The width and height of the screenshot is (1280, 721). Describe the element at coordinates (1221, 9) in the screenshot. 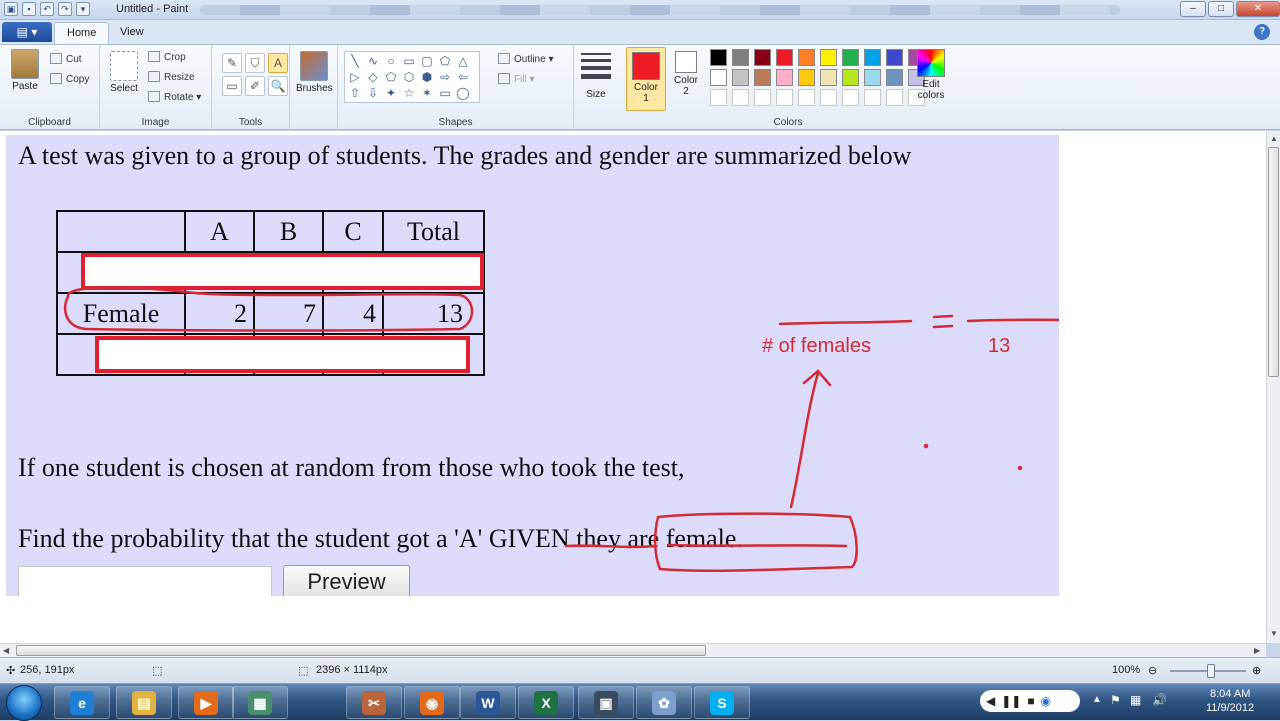

I see `maximize-button: □` at that location.